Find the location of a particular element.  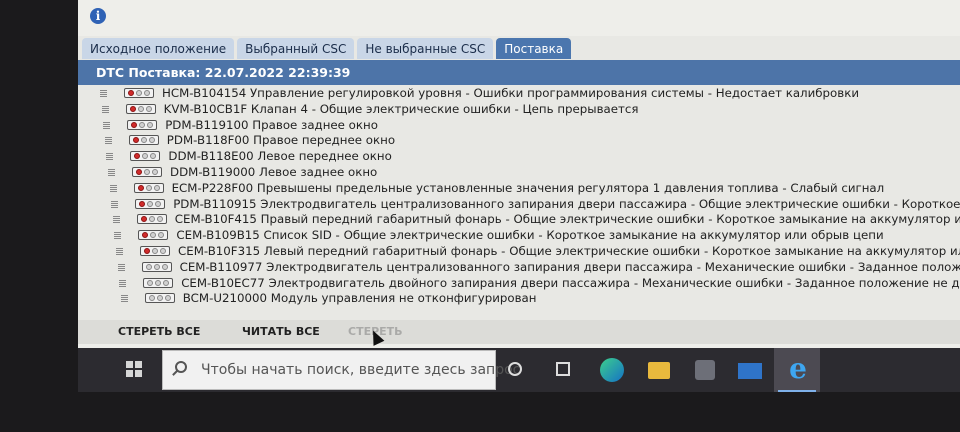

tab-0: Исходное положение is located at coordinates (158, 48).